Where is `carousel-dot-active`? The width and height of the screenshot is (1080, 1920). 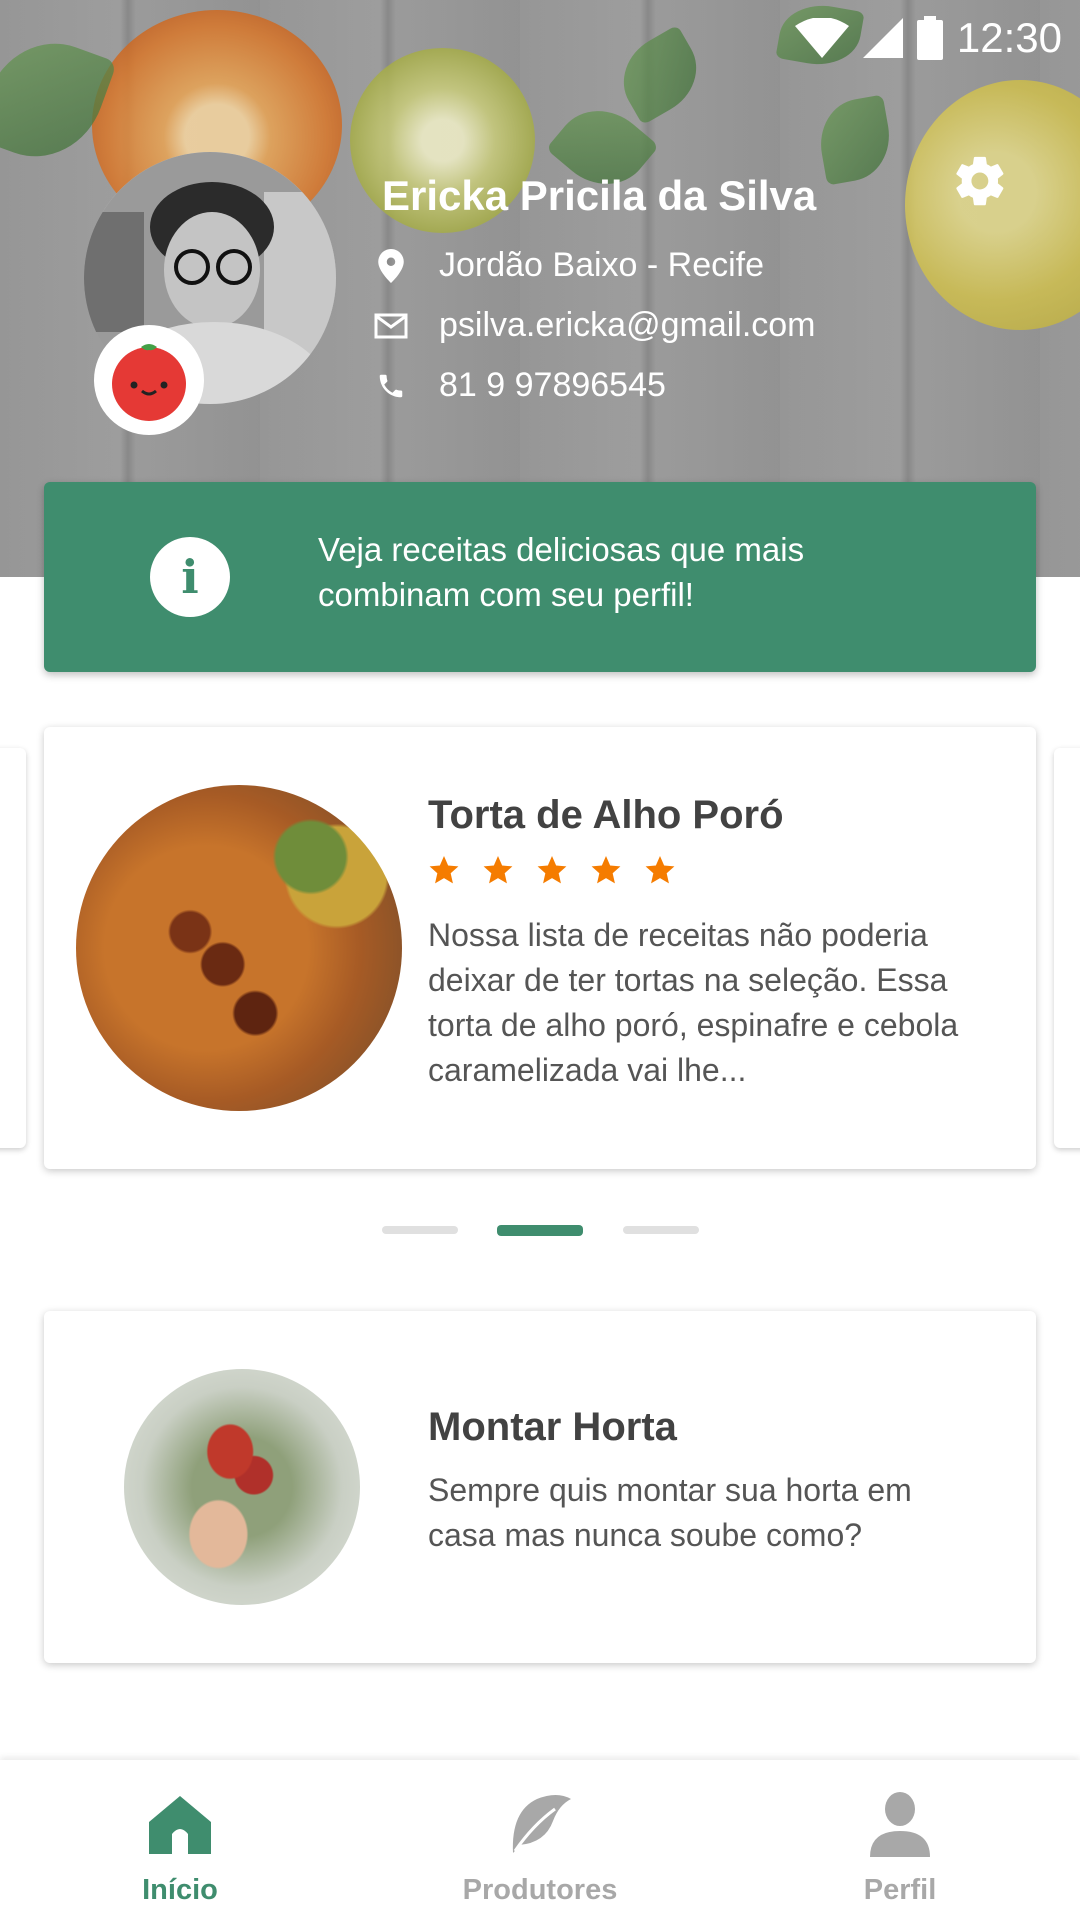 carousel-dot-active is located at coordinates (540, 1230).